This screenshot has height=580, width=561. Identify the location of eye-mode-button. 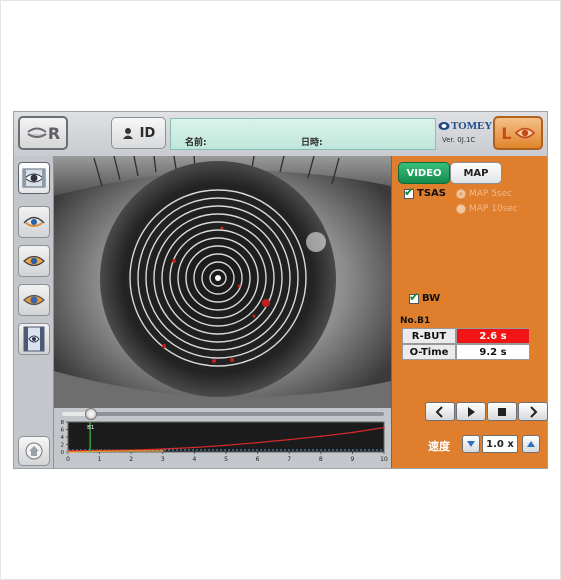
(34, 222).